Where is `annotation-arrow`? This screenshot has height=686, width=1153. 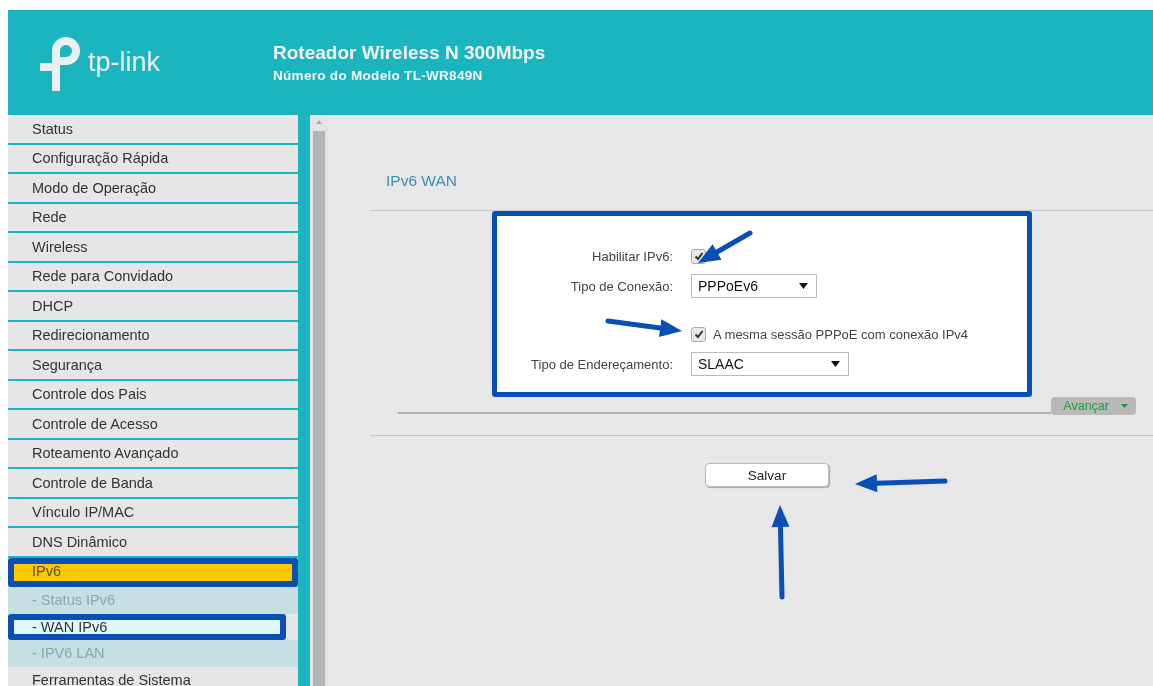
annotation-arrow is located at coordinates (725, 246).